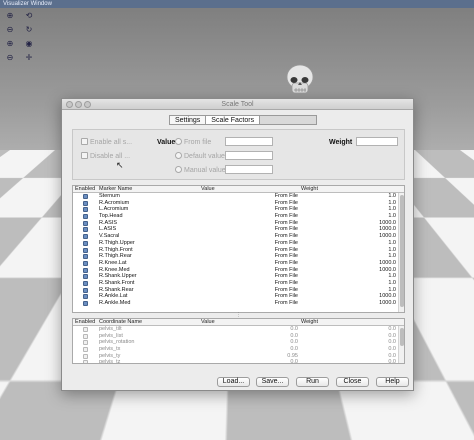  I want to click on default-value-radio: Default value, so click(200, 156).